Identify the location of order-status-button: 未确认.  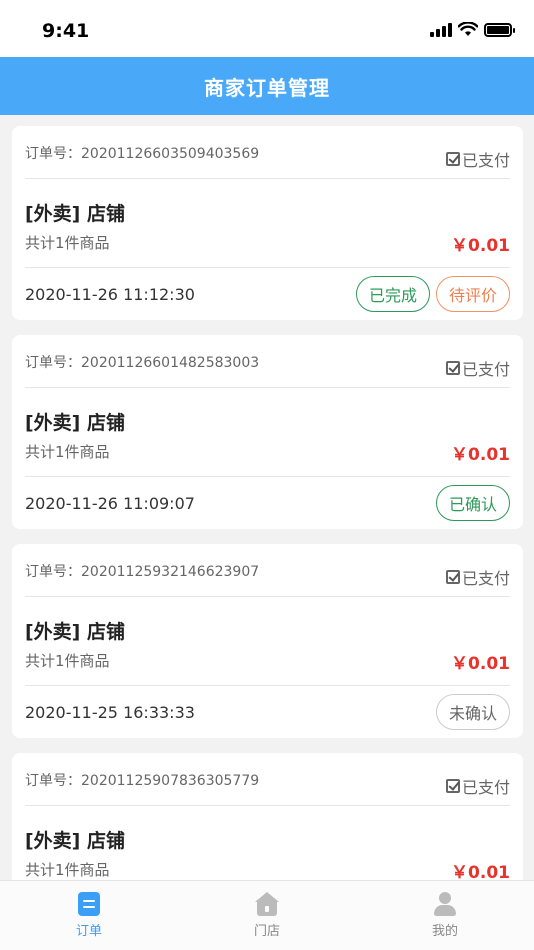
(472, 712).